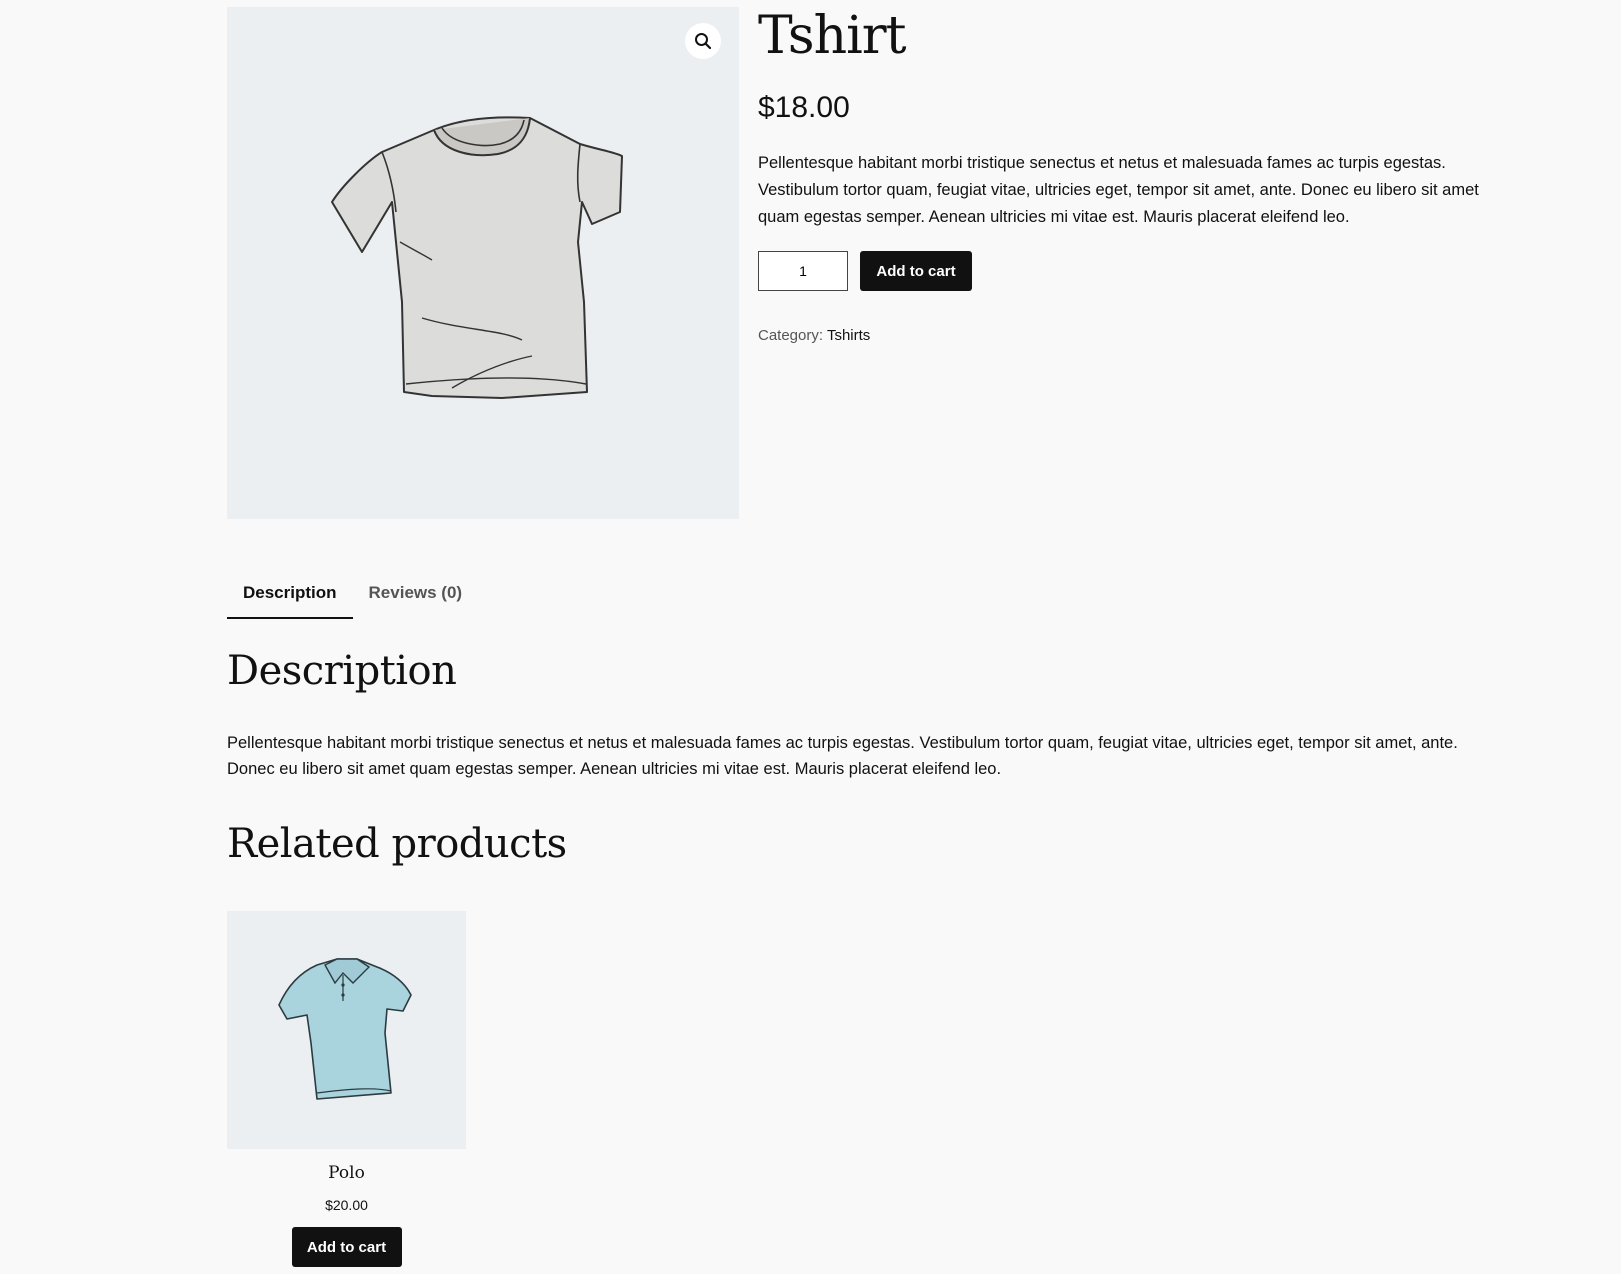 The width and height of the screenshot is (1621, 1274). What do you see at coordinates (804, 107) in the screenshot?
I see `product-price: $18.00` at bounding box center [804, 107].